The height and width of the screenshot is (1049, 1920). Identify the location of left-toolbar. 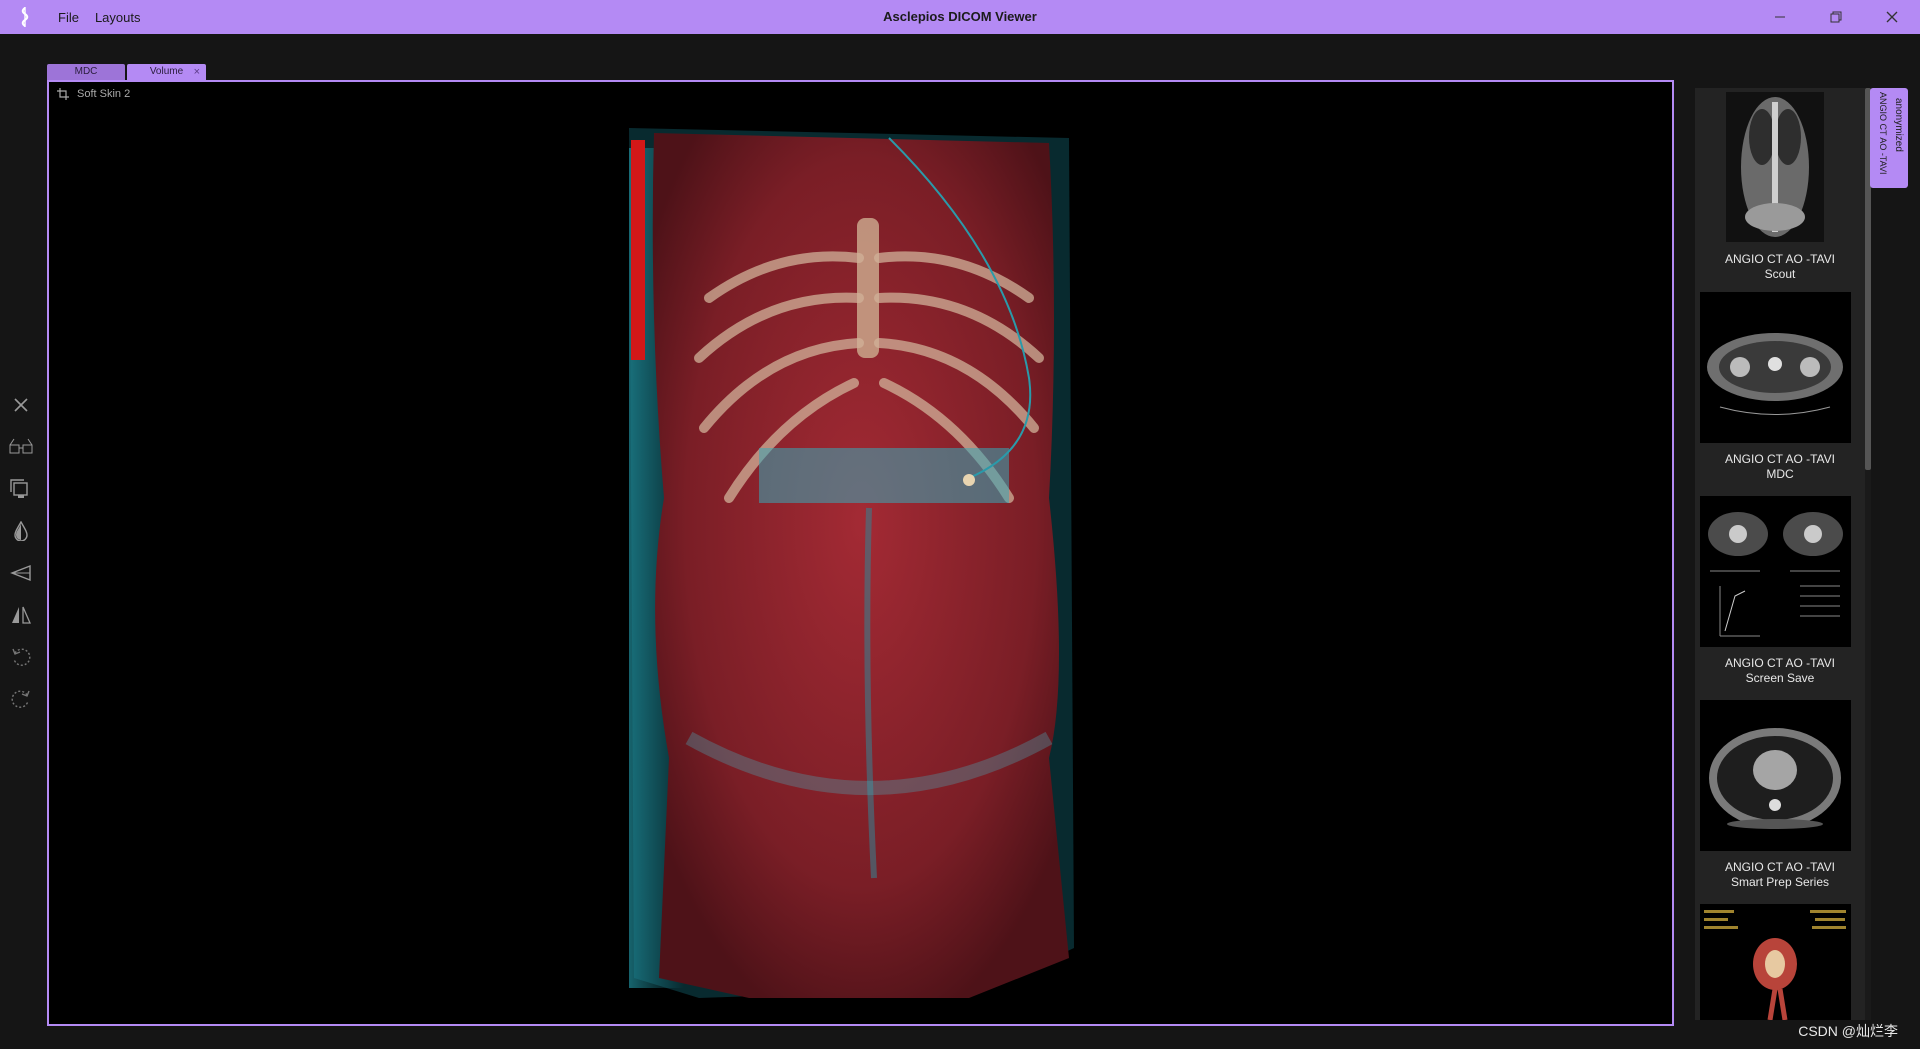
(21, 558).